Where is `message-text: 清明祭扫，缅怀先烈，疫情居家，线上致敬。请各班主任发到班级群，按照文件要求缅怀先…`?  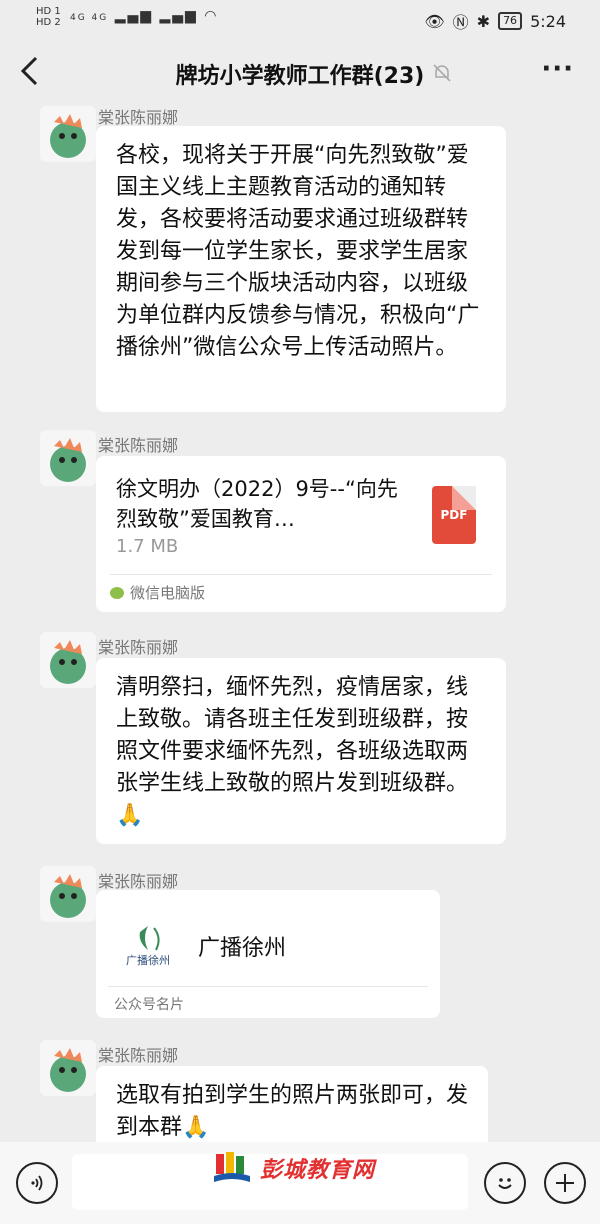
message-text: 清明祭扫，缅怀先烈，疫情居家，线上致敬。请各班主任发到班级群，按照文件要求缅怀先… is located at coordinates (292, 751).